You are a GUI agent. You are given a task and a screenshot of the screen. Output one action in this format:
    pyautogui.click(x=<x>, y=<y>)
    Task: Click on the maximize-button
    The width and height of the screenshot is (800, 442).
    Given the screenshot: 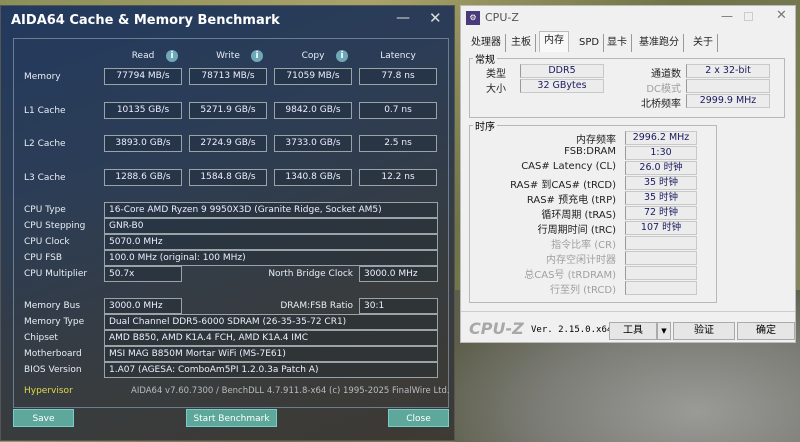 What is the action you would take?
    pyautogui.click(x=748, y=16)
    